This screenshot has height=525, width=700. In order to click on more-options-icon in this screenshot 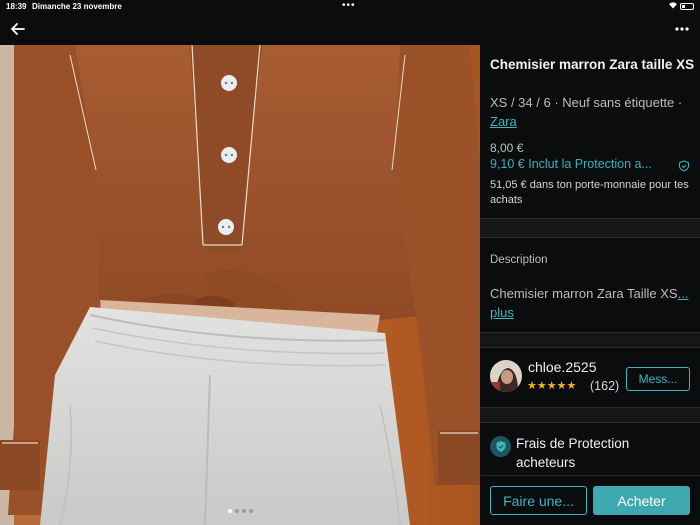, I will do `click(682, 29)`.